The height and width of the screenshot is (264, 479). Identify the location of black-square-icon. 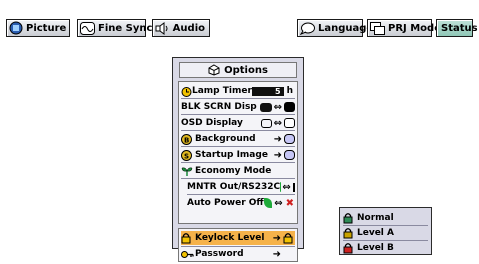
(289, 107).